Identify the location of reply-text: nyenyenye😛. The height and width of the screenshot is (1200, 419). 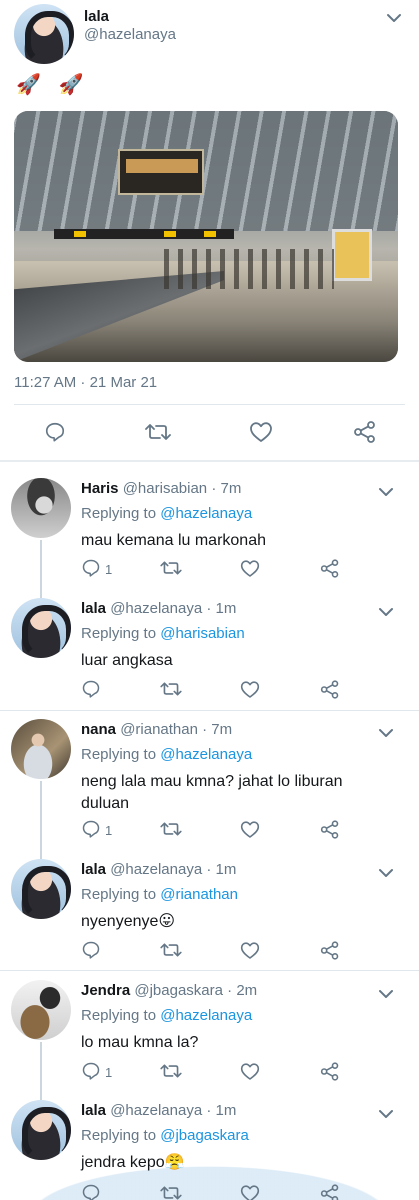
(128, 921).